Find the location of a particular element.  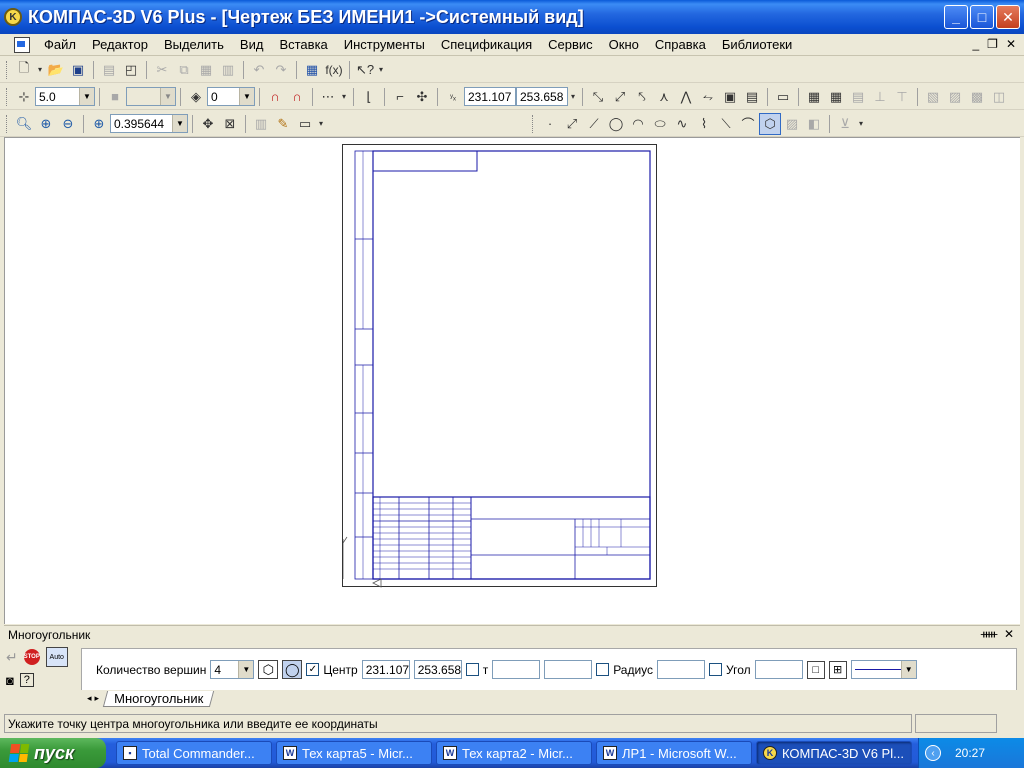

point-y-field is located at coordinates (568, 669).